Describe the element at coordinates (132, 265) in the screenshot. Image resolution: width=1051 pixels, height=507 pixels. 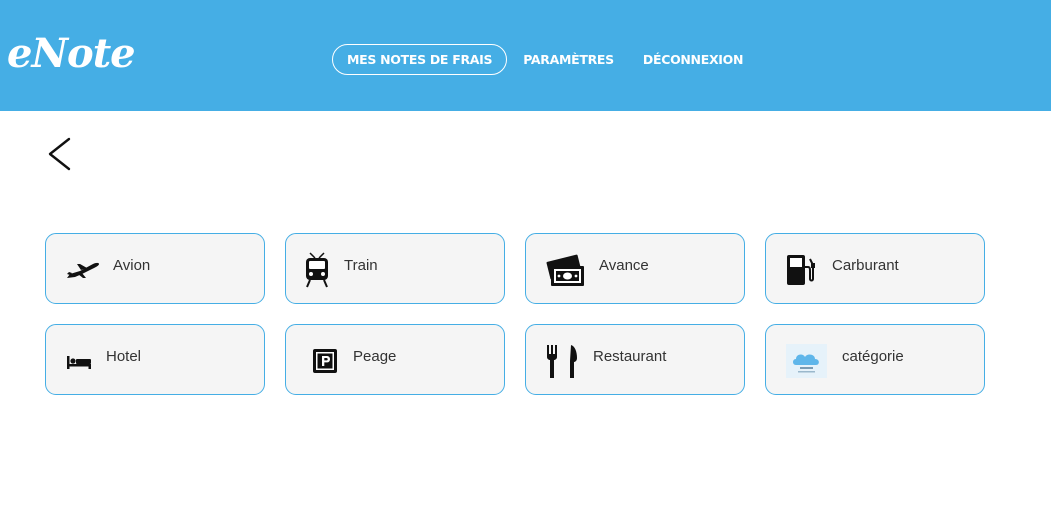
I see `category-label: Avion` at that location.